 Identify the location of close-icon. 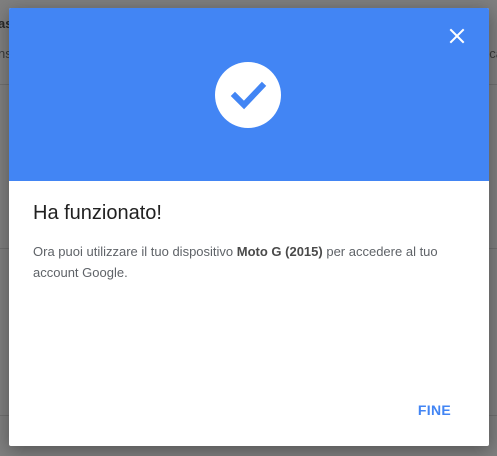
(457, 36).